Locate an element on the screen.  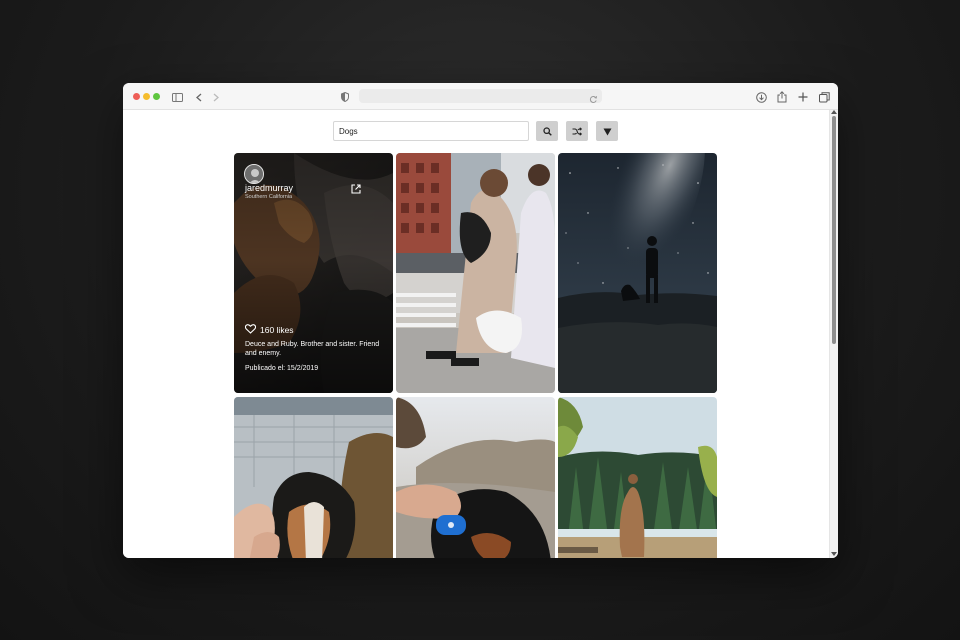
privacy-shield-icon is located at coordinates (345, 97).